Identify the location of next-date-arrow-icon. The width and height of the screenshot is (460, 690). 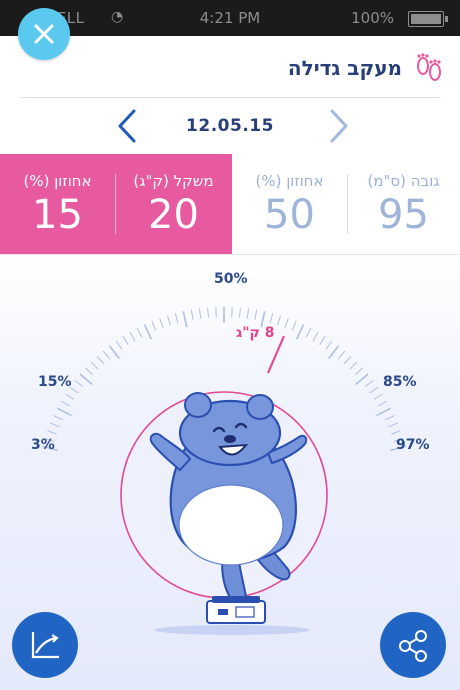
(339, 126).